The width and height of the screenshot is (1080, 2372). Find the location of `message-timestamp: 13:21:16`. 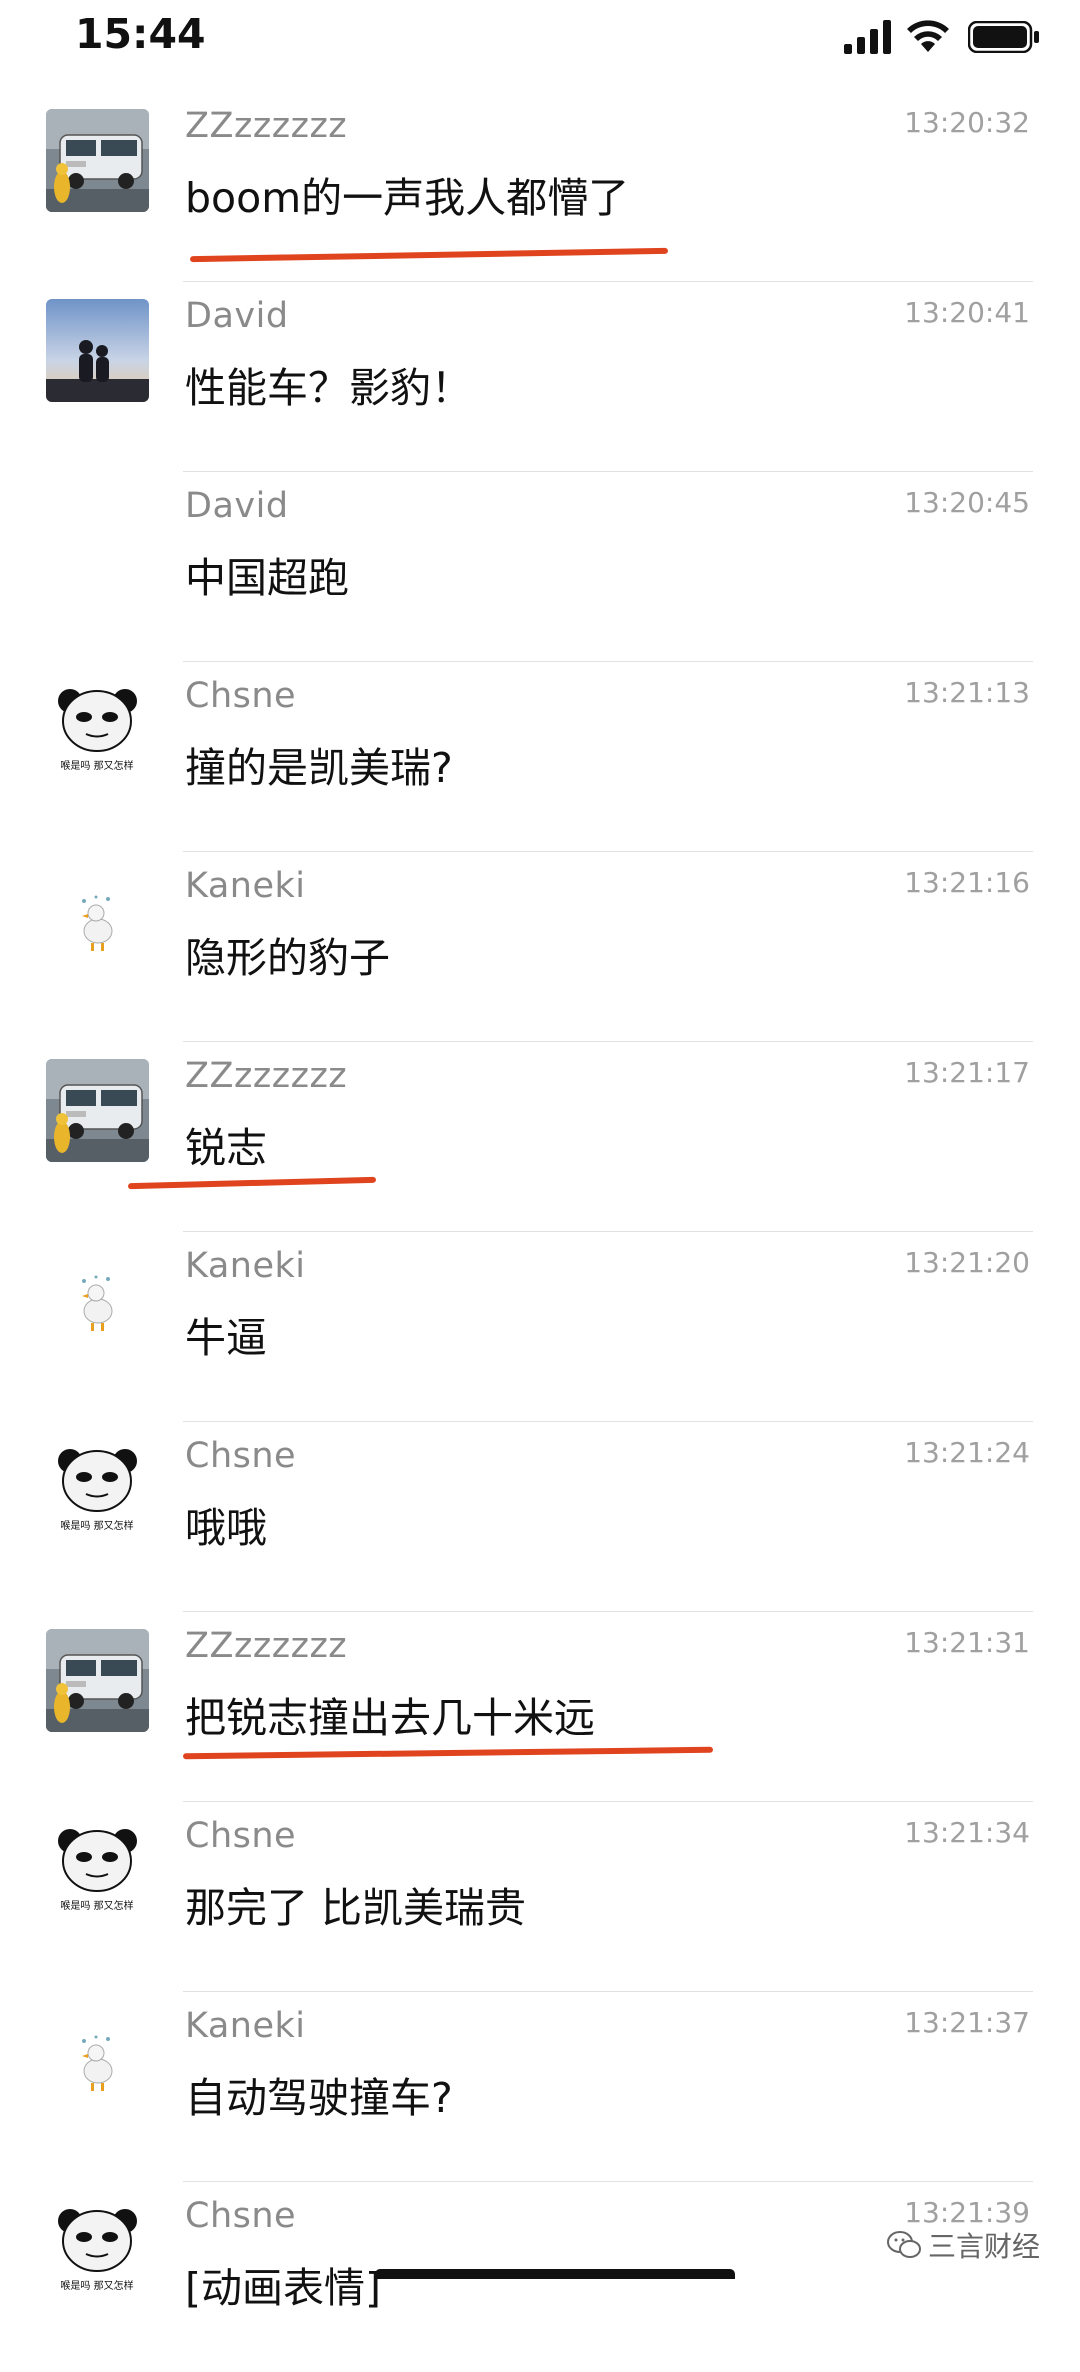

message-timestamp: 13:21:16 is located at coordinates (967, 882).